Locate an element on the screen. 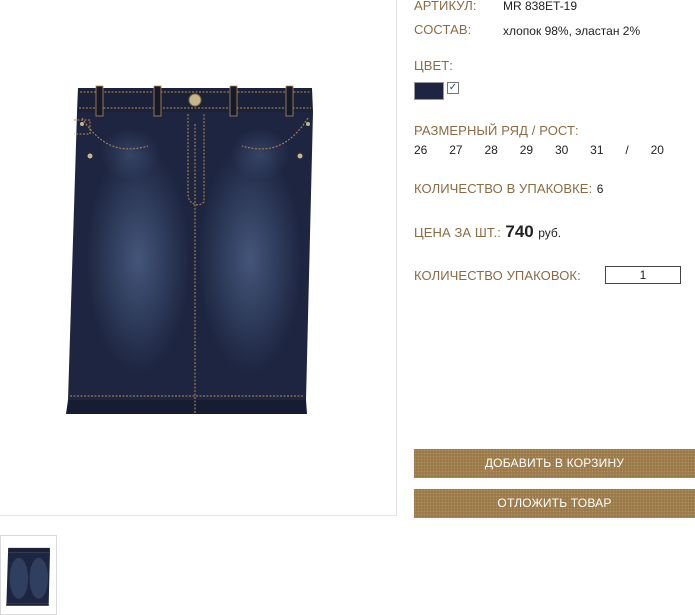 Image resolution: width=695 pixels, height=615 pixels. postpone-item-button: ОТЛОЖИТЬ ТОВАР is located at coordinates (554, 503).